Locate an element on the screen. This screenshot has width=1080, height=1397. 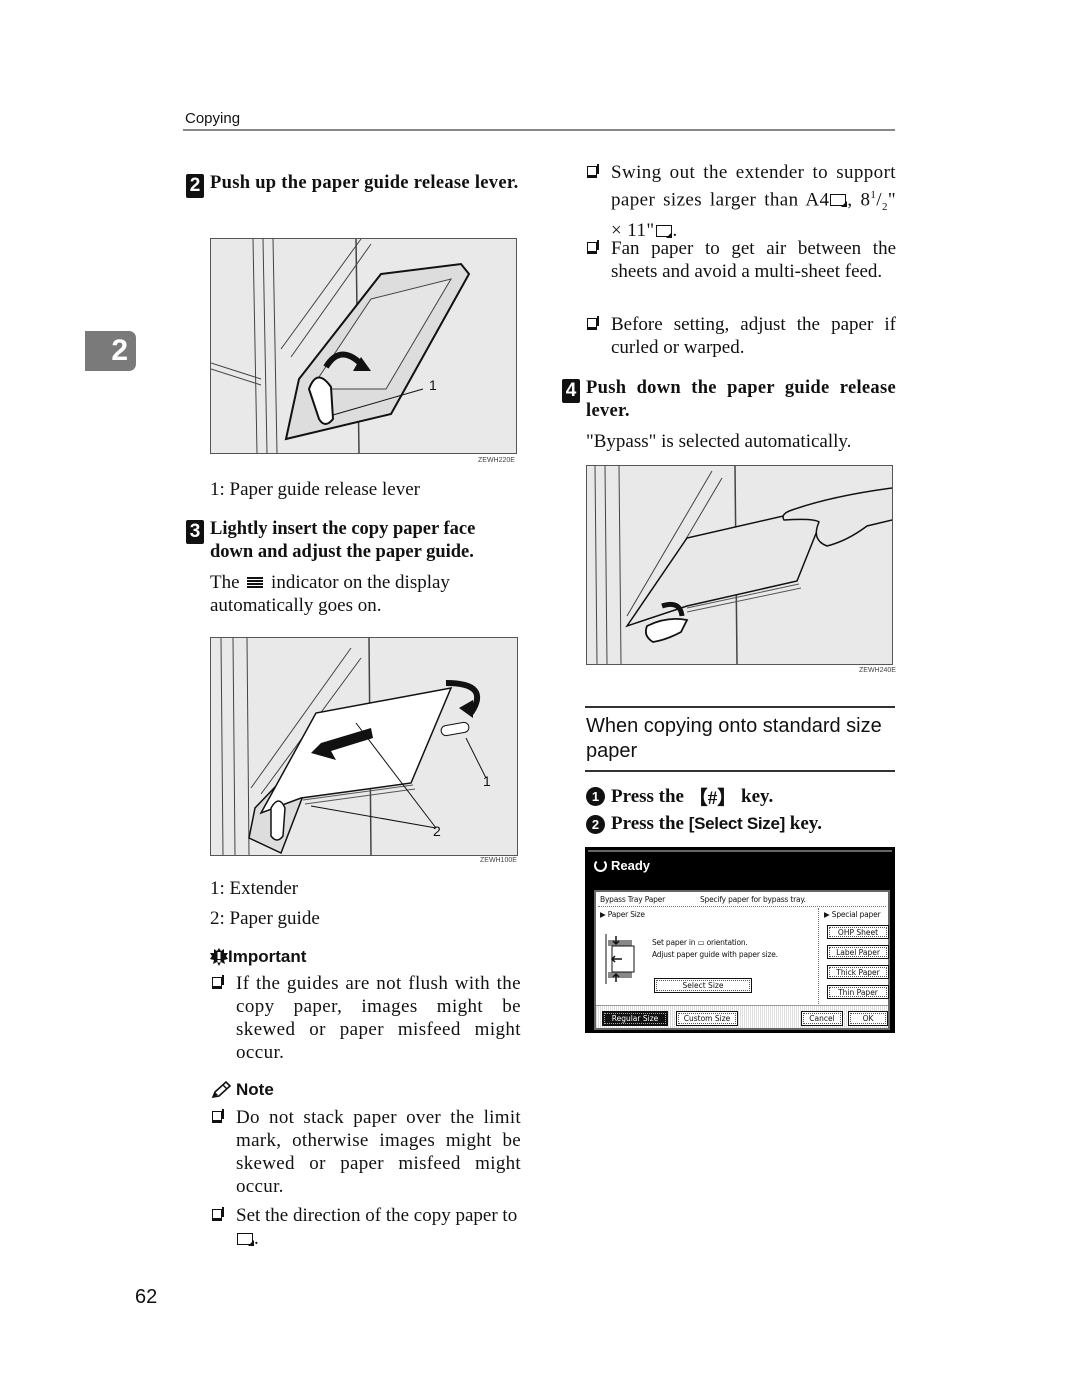
step-4-body: "Bypass" is selected automatically. is located at coordinates (719, 441).